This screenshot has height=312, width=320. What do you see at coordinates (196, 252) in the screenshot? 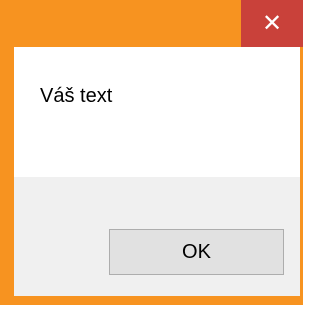
I see `ok-button: OK` at bounding box center [196, 252].